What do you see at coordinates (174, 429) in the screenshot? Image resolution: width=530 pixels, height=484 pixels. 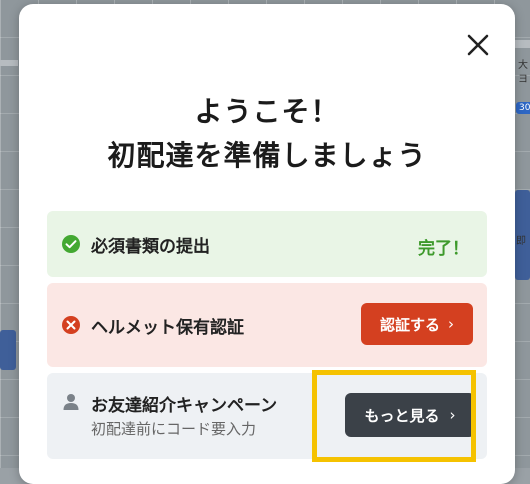 I see `task-sublabel-referral: 初配達前にコード要入力` at bounding box center [174, 429].